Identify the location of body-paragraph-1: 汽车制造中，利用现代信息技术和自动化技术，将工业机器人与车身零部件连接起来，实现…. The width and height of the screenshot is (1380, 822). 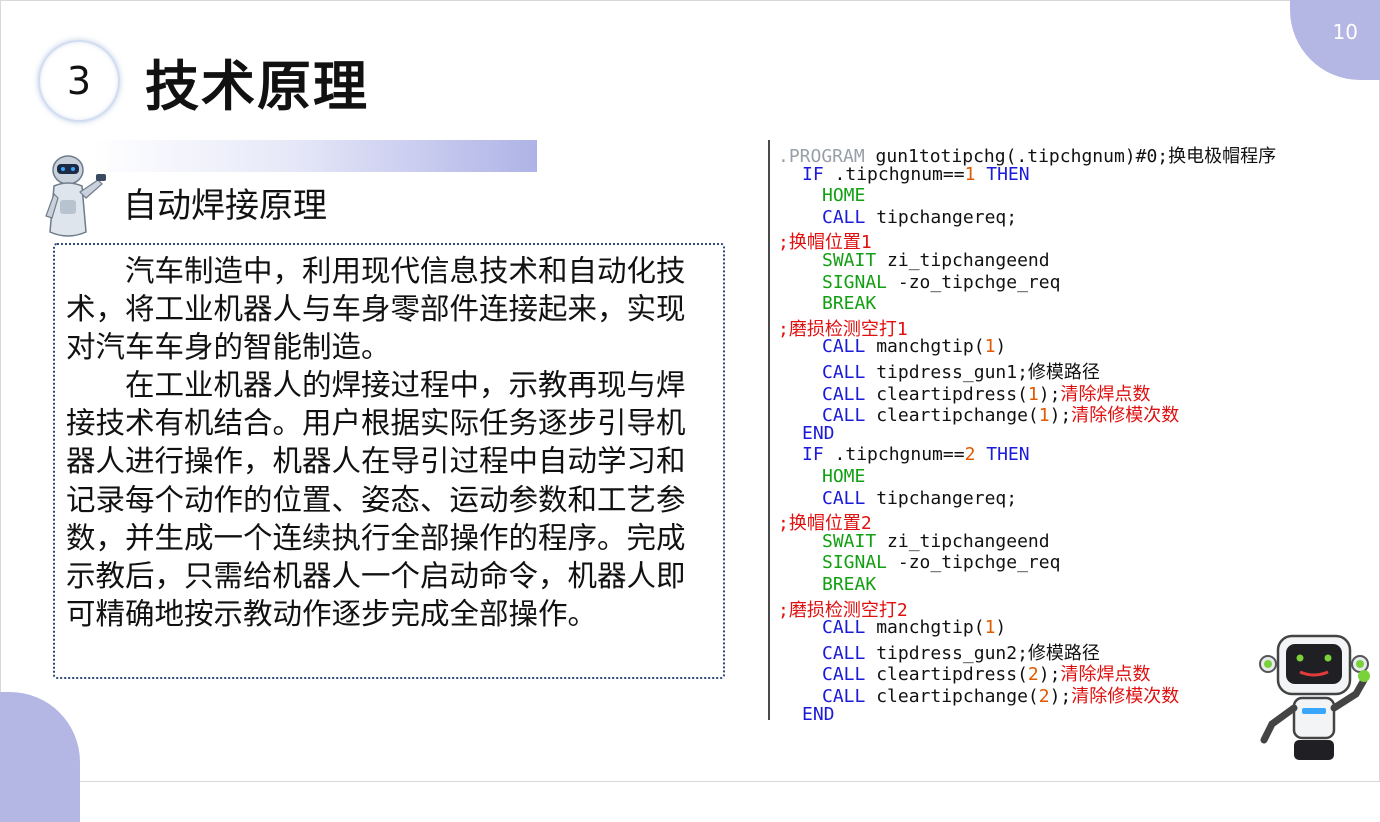
(376, 309).